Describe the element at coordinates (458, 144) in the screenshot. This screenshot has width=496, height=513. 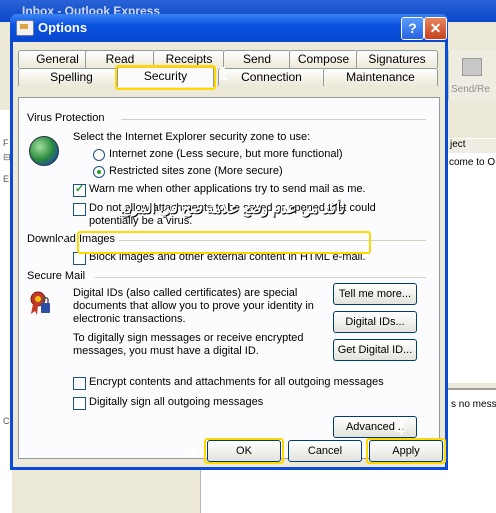
I see `subject-column-header: ject` at that location.